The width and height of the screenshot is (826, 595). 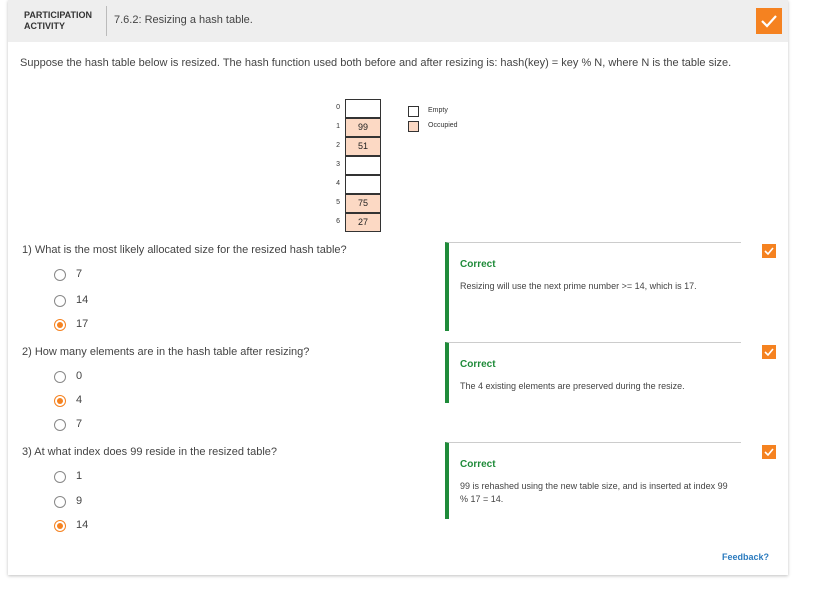 What do you see at coordinates (745, 557) in the screenshot?
I see `feedback-link: Feedback?` at bounding box center [745, 557].